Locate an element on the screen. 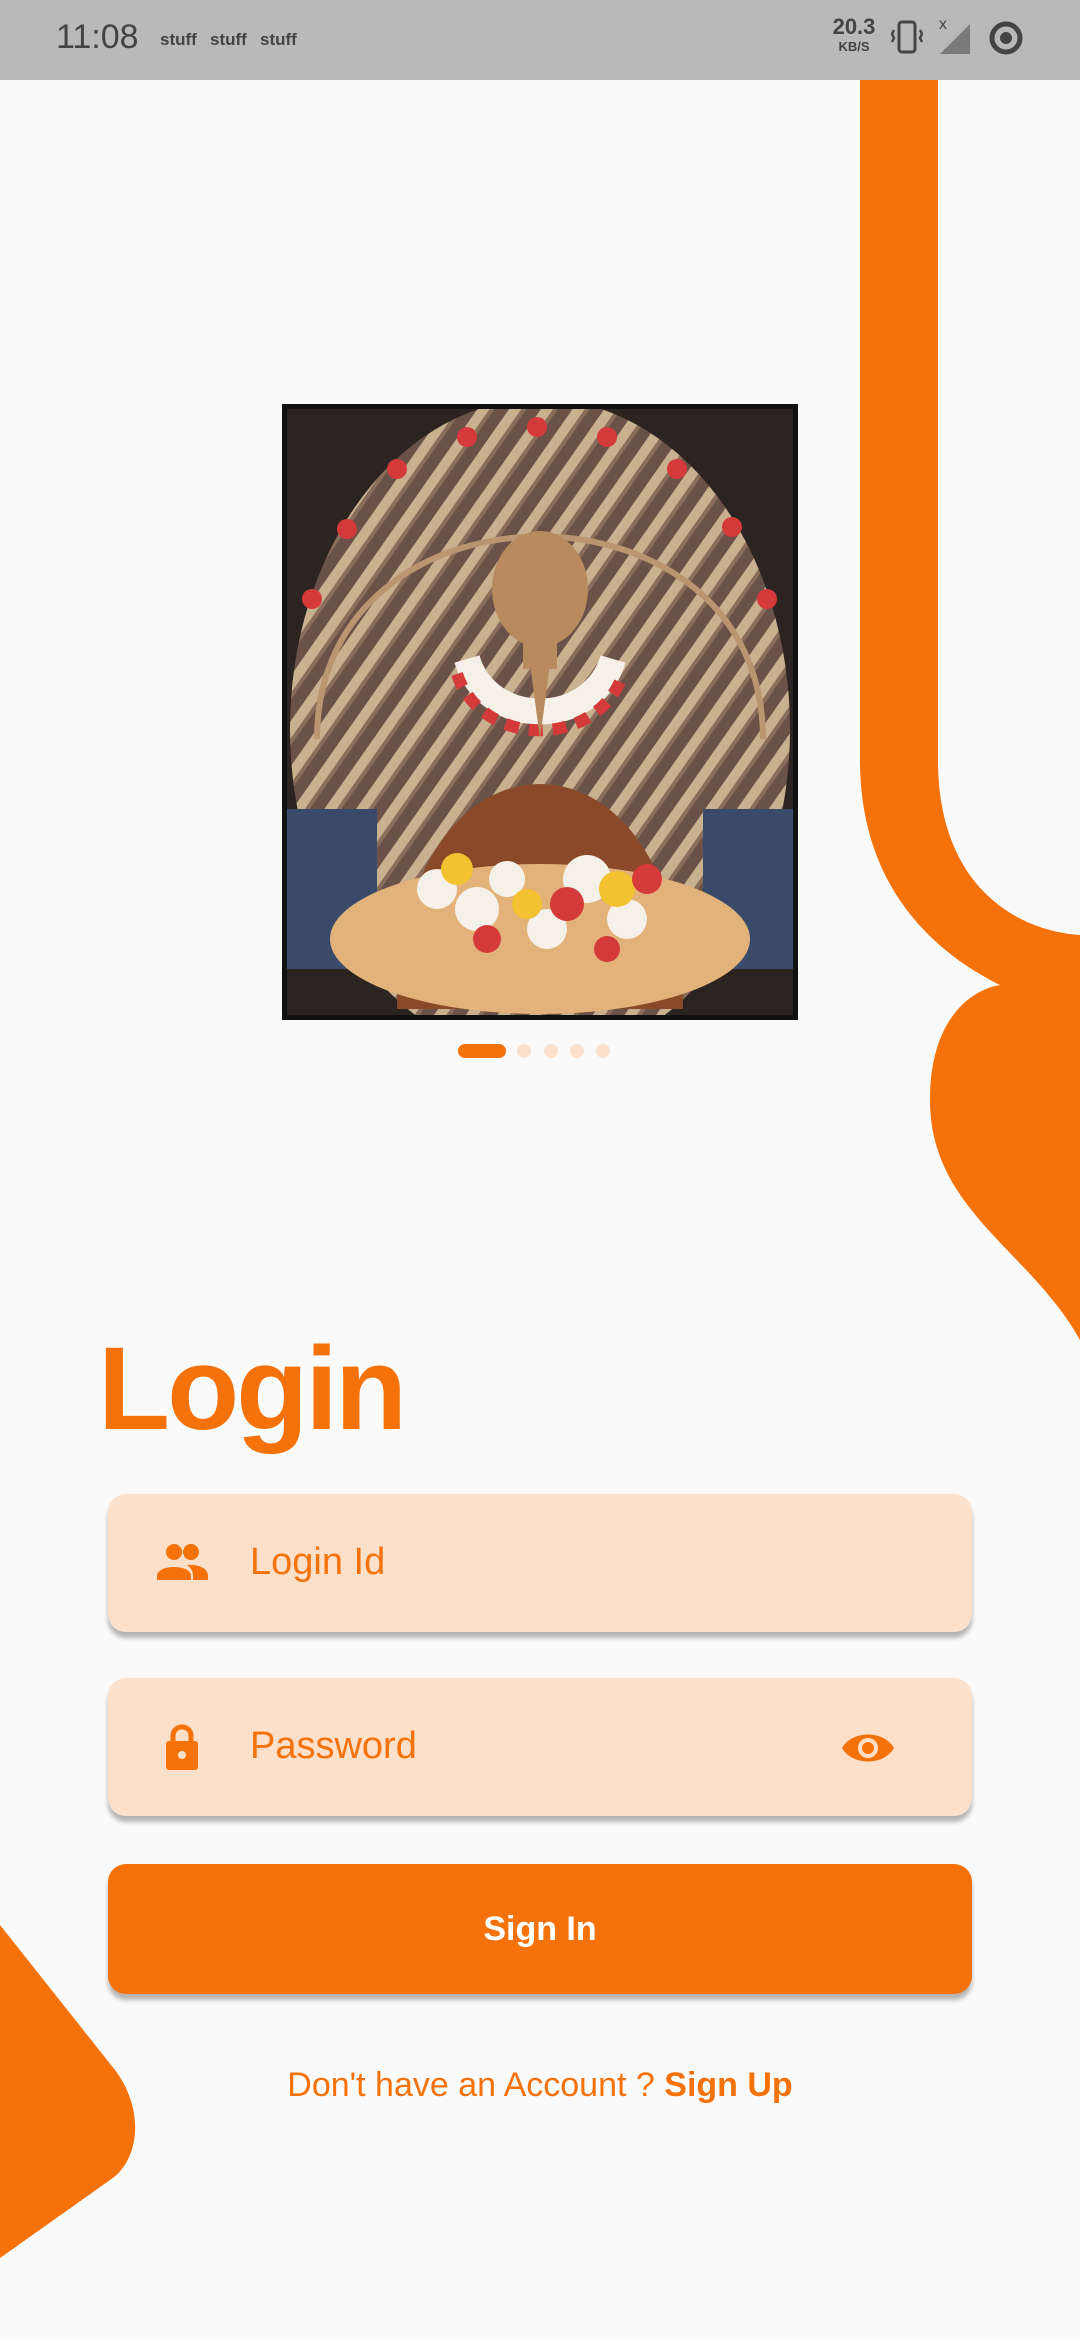  people-icon is located at coordinates (182, 1562).